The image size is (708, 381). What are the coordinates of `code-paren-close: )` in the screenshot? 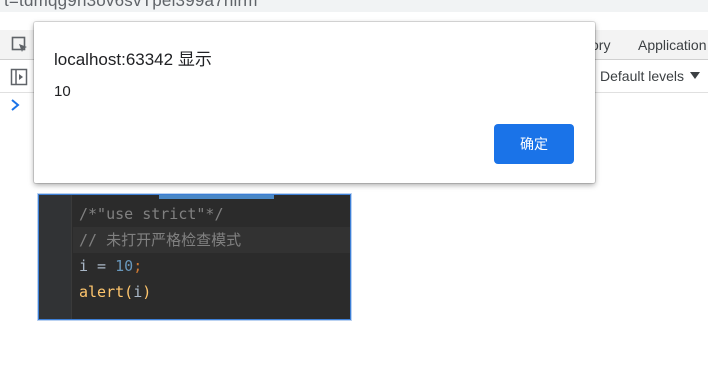 It's located at (147, 292).